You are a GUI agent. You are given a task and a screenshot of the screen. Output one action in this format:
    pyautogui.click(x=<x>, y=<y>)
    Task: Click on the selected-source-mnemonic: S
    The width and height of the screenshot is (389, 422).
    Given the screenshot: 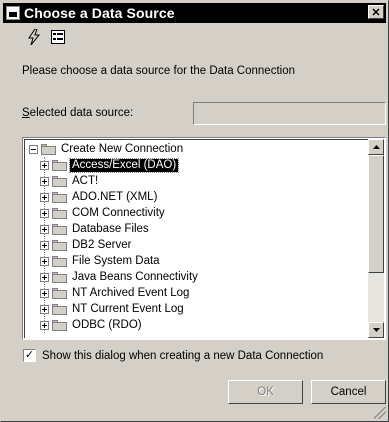 What is the action you would take?
    pyautogui.click(x=26, y=113)
    